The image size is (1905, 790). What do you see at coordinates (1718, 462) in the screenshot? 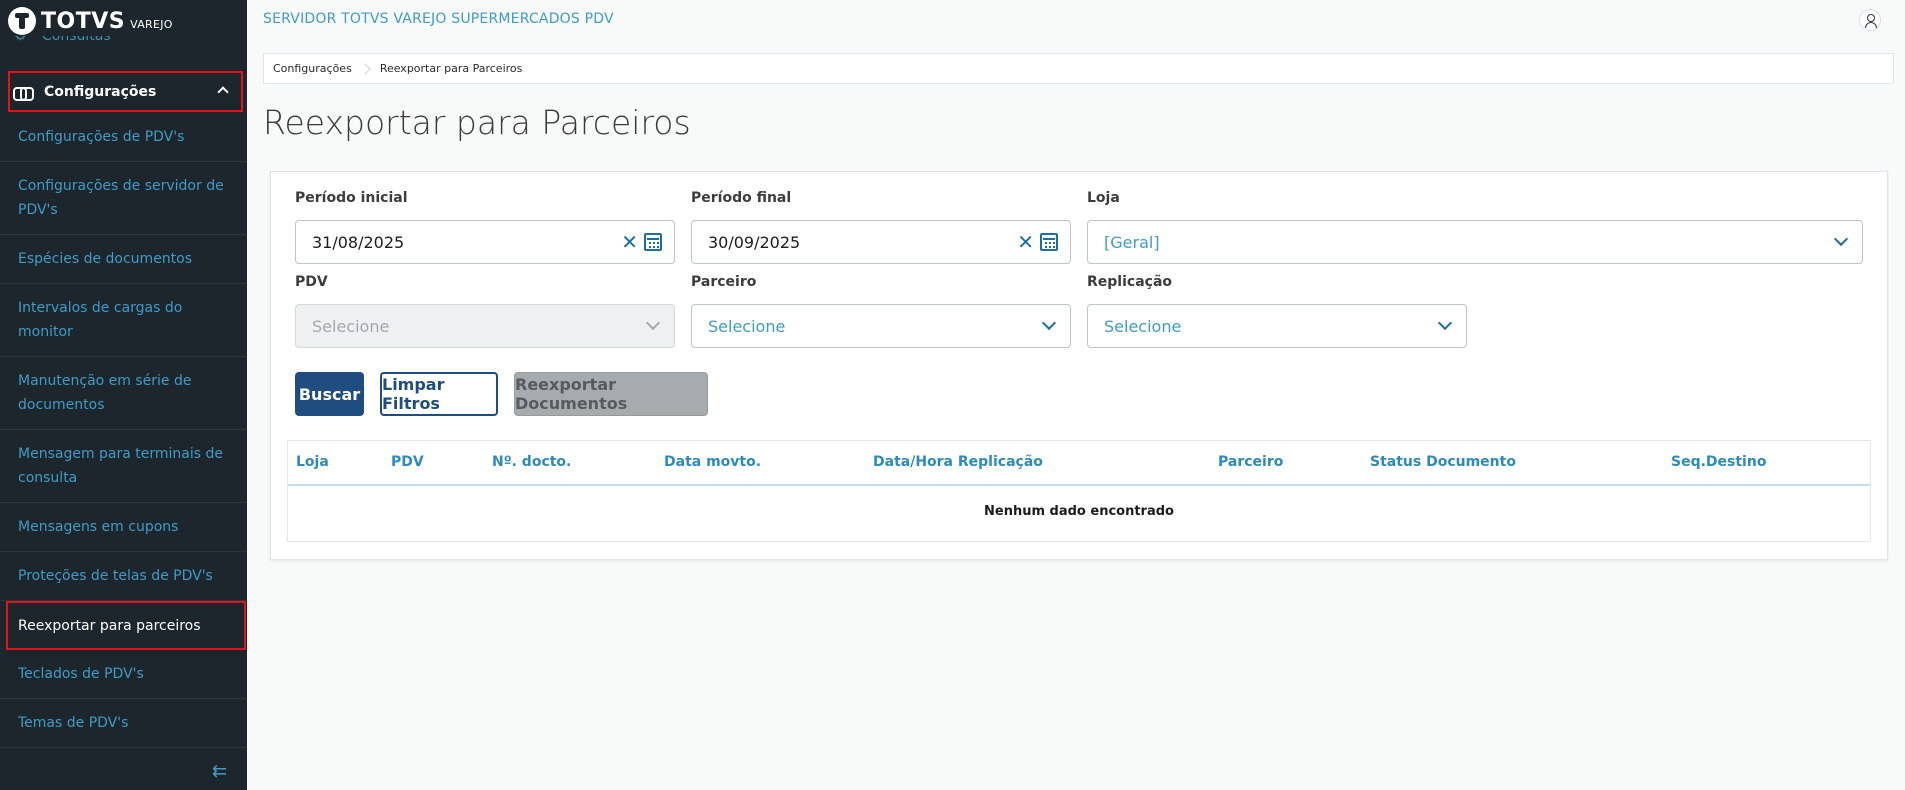
I see `column-header-seq-destino: Seq.Destino` at bounding box center [1718, 462].